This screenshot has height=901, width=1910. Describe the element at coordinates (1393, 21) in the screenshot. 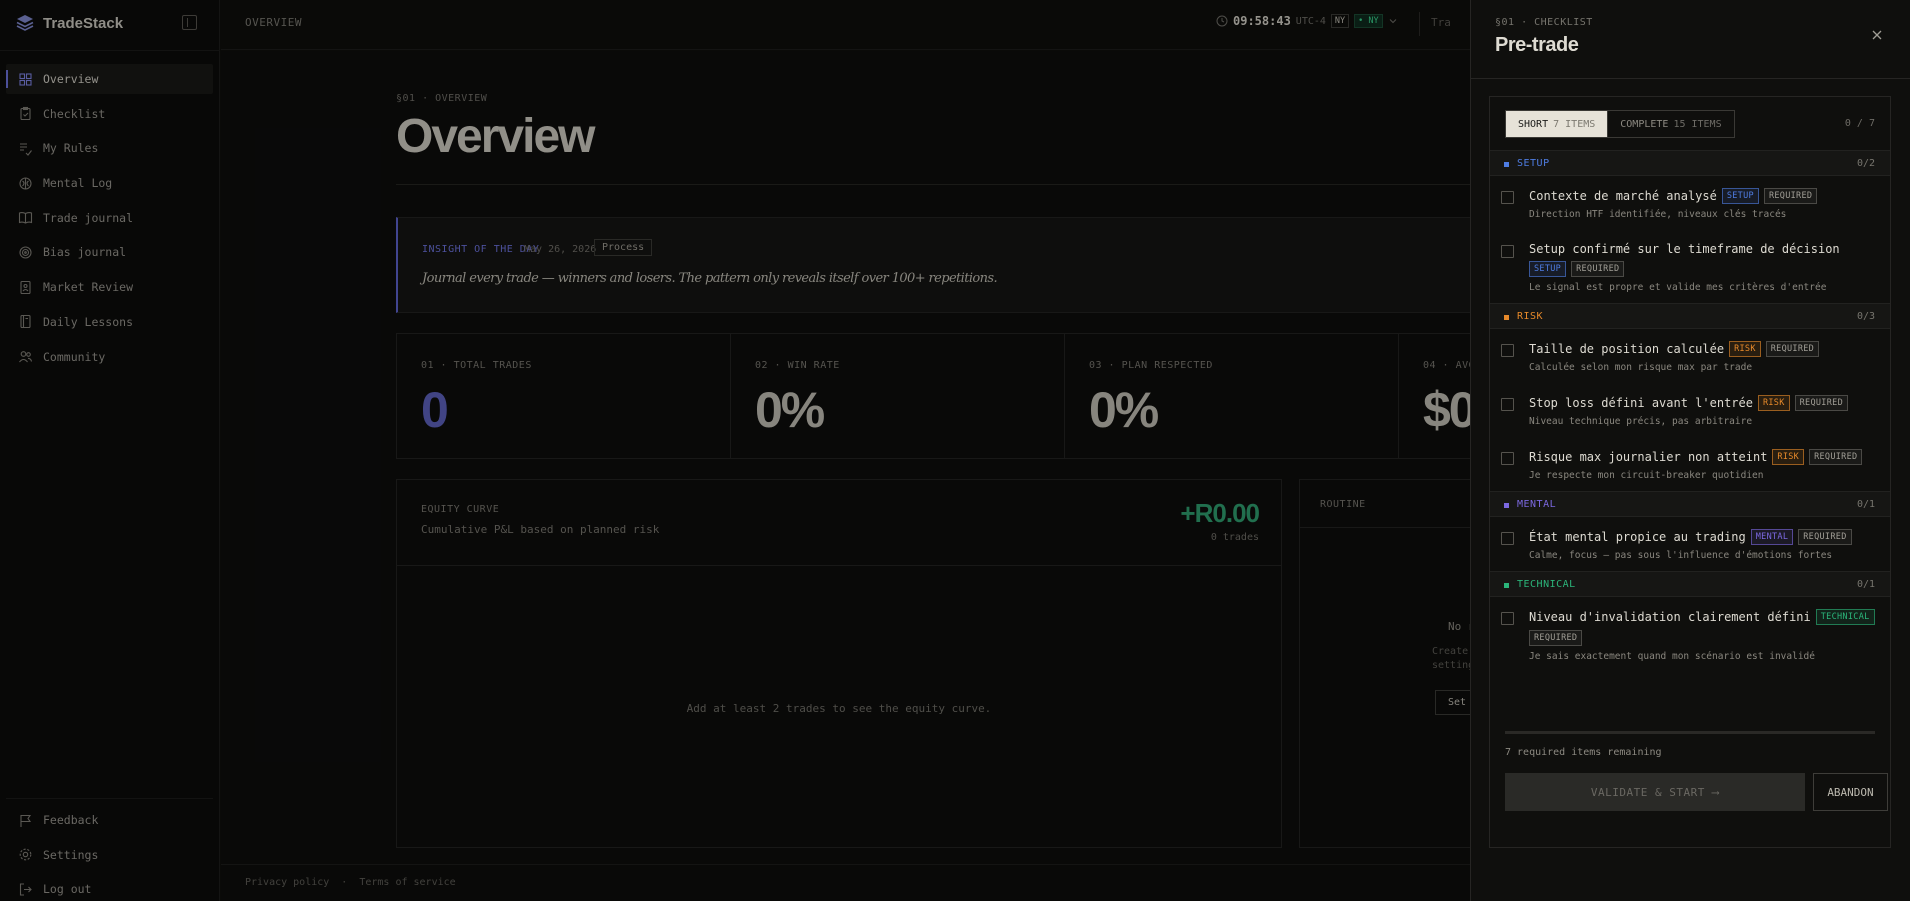

I see `chevron-down-icon` at that location.